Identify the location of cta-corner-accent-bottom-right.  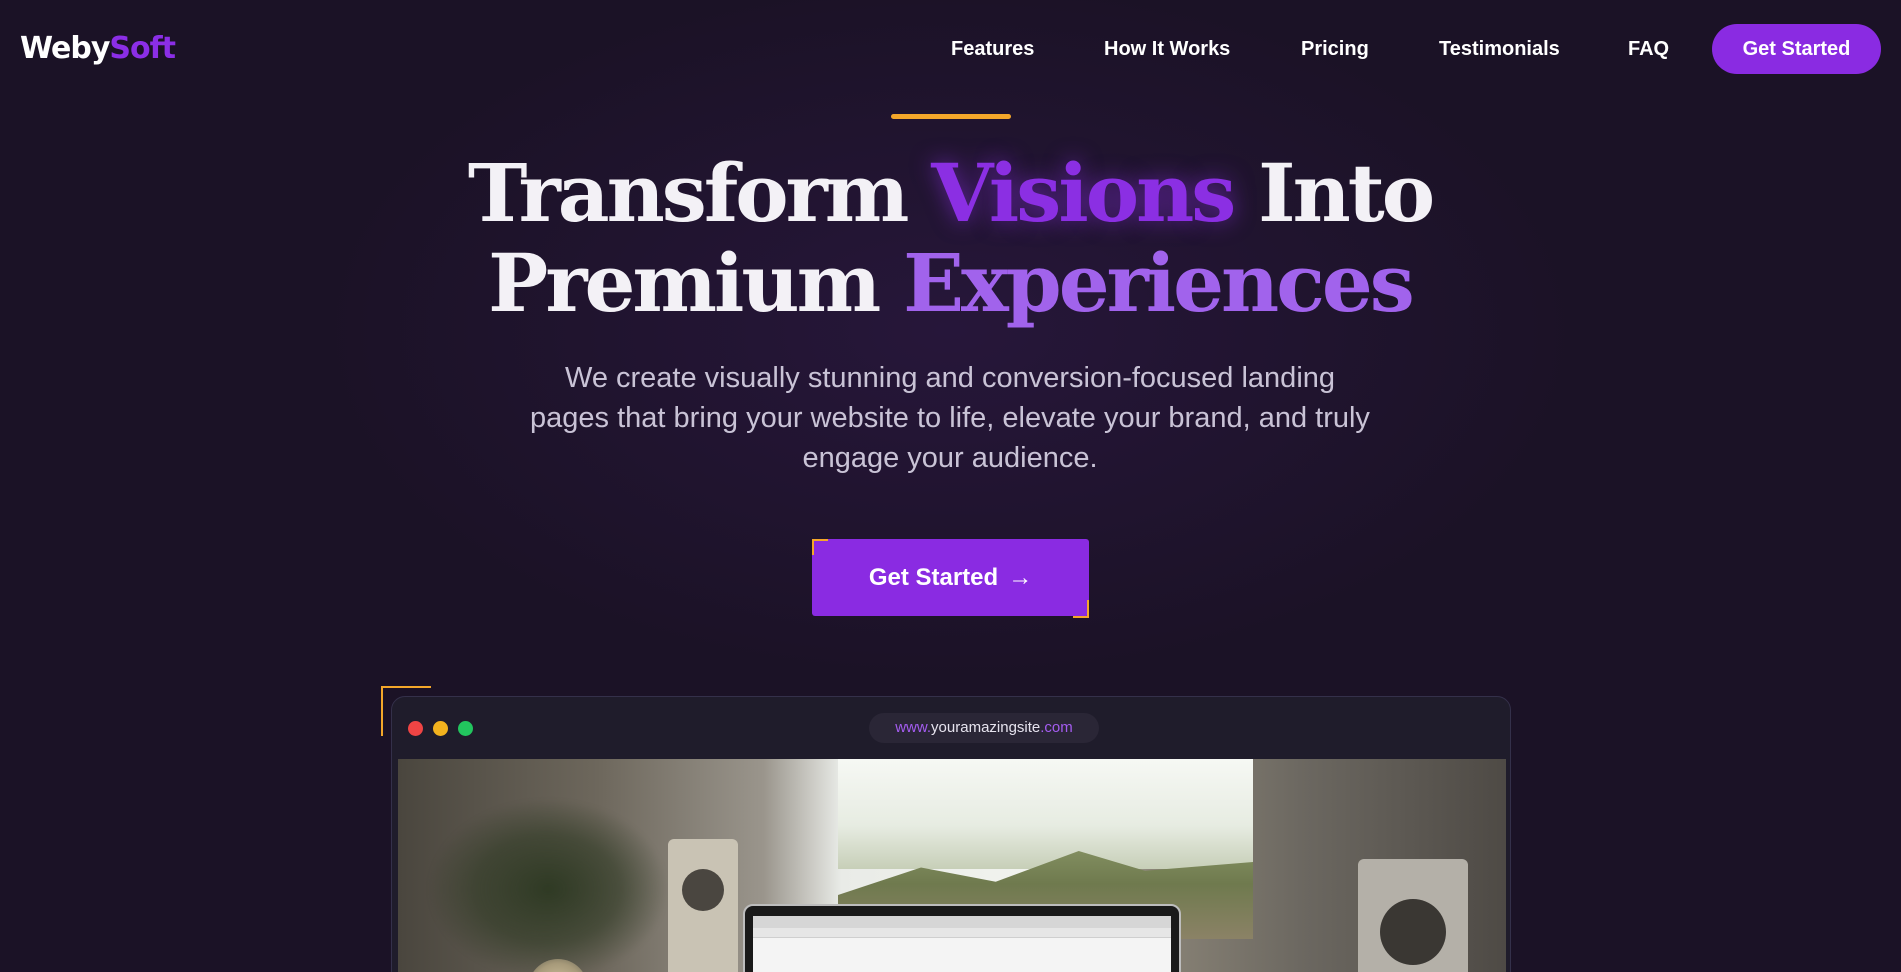
(1081, 609).